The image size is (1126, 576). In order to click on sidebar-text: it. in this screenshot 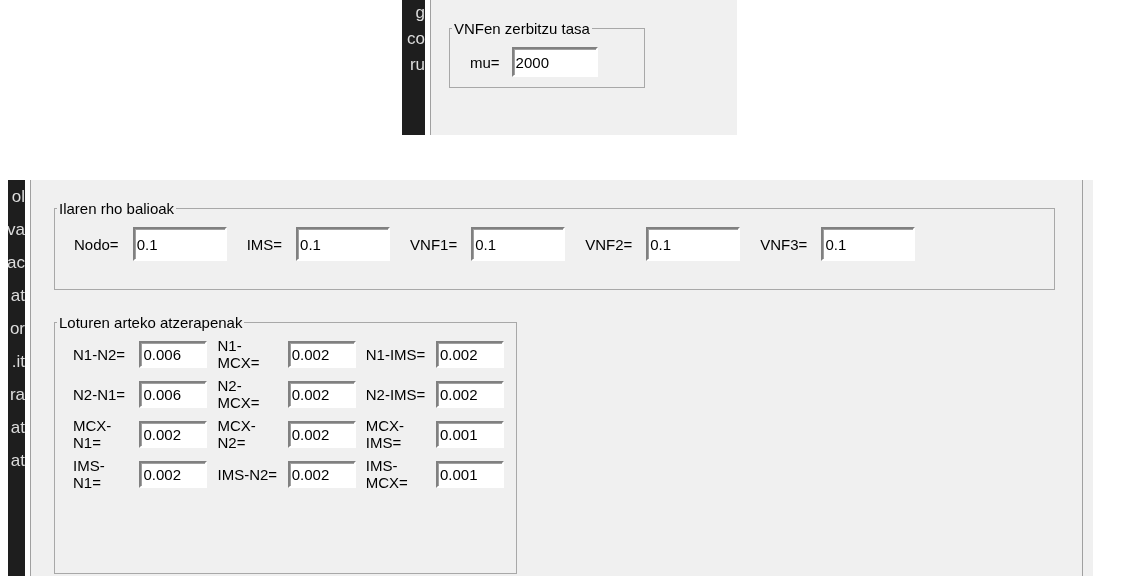, I will do `click(17, 362)`.